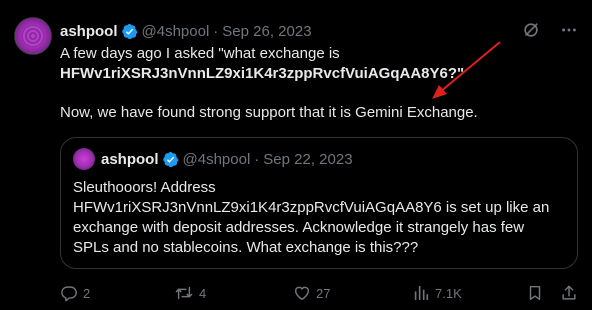  What do you see at coordinates (311, 293) in the screenshot?
I see `like-button: 27` at bounding box center [311, 293].